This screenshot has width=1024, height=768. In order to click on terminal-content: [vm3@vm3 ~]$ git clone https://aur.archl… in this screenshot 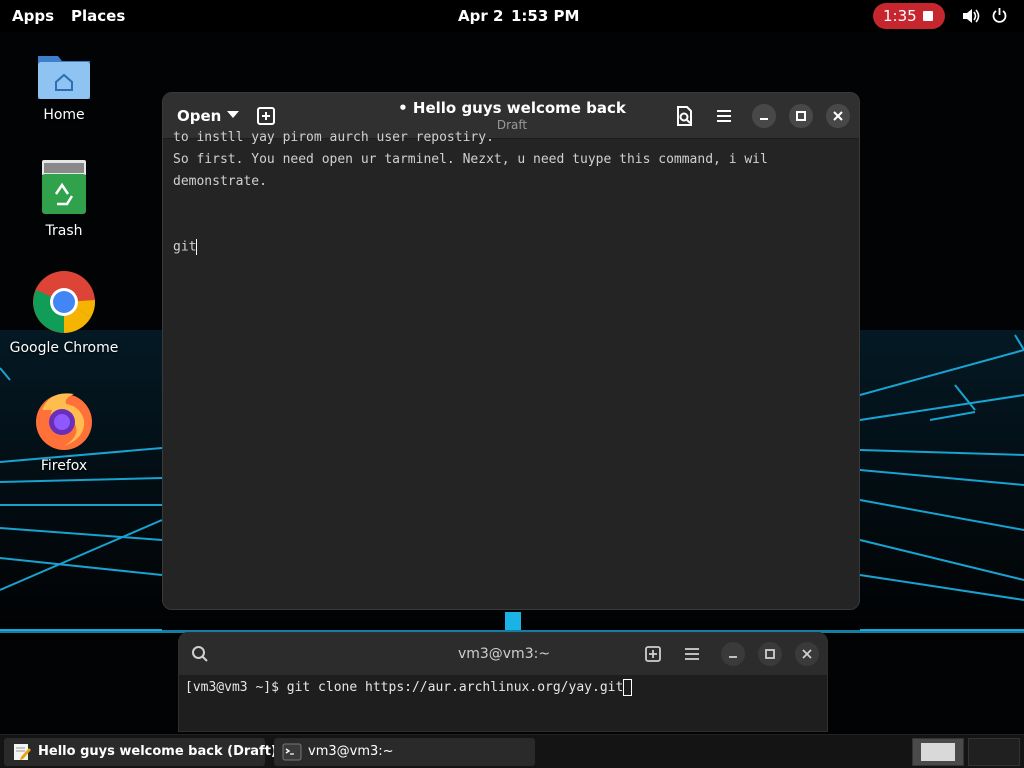, I will do `click(409, 687)`.